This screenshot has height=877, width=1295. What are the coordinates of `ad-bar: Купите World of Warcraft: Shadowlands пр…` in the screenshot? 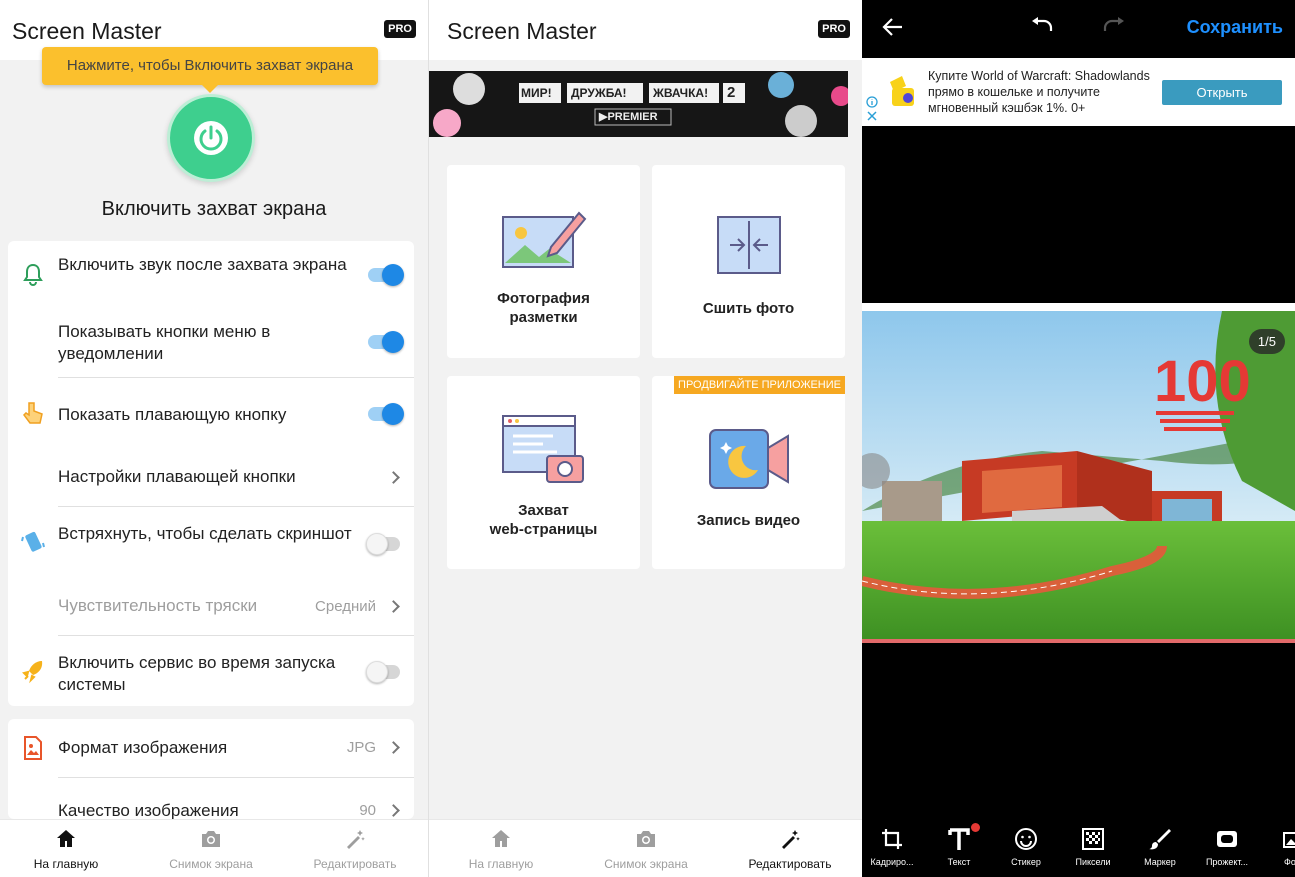 It's located at (1078, 92).